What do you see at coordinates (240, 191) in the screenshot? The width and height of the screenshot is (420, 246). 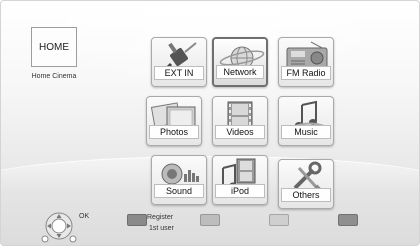 I see `tile-label: iPod` at bounding box center [240, 191].